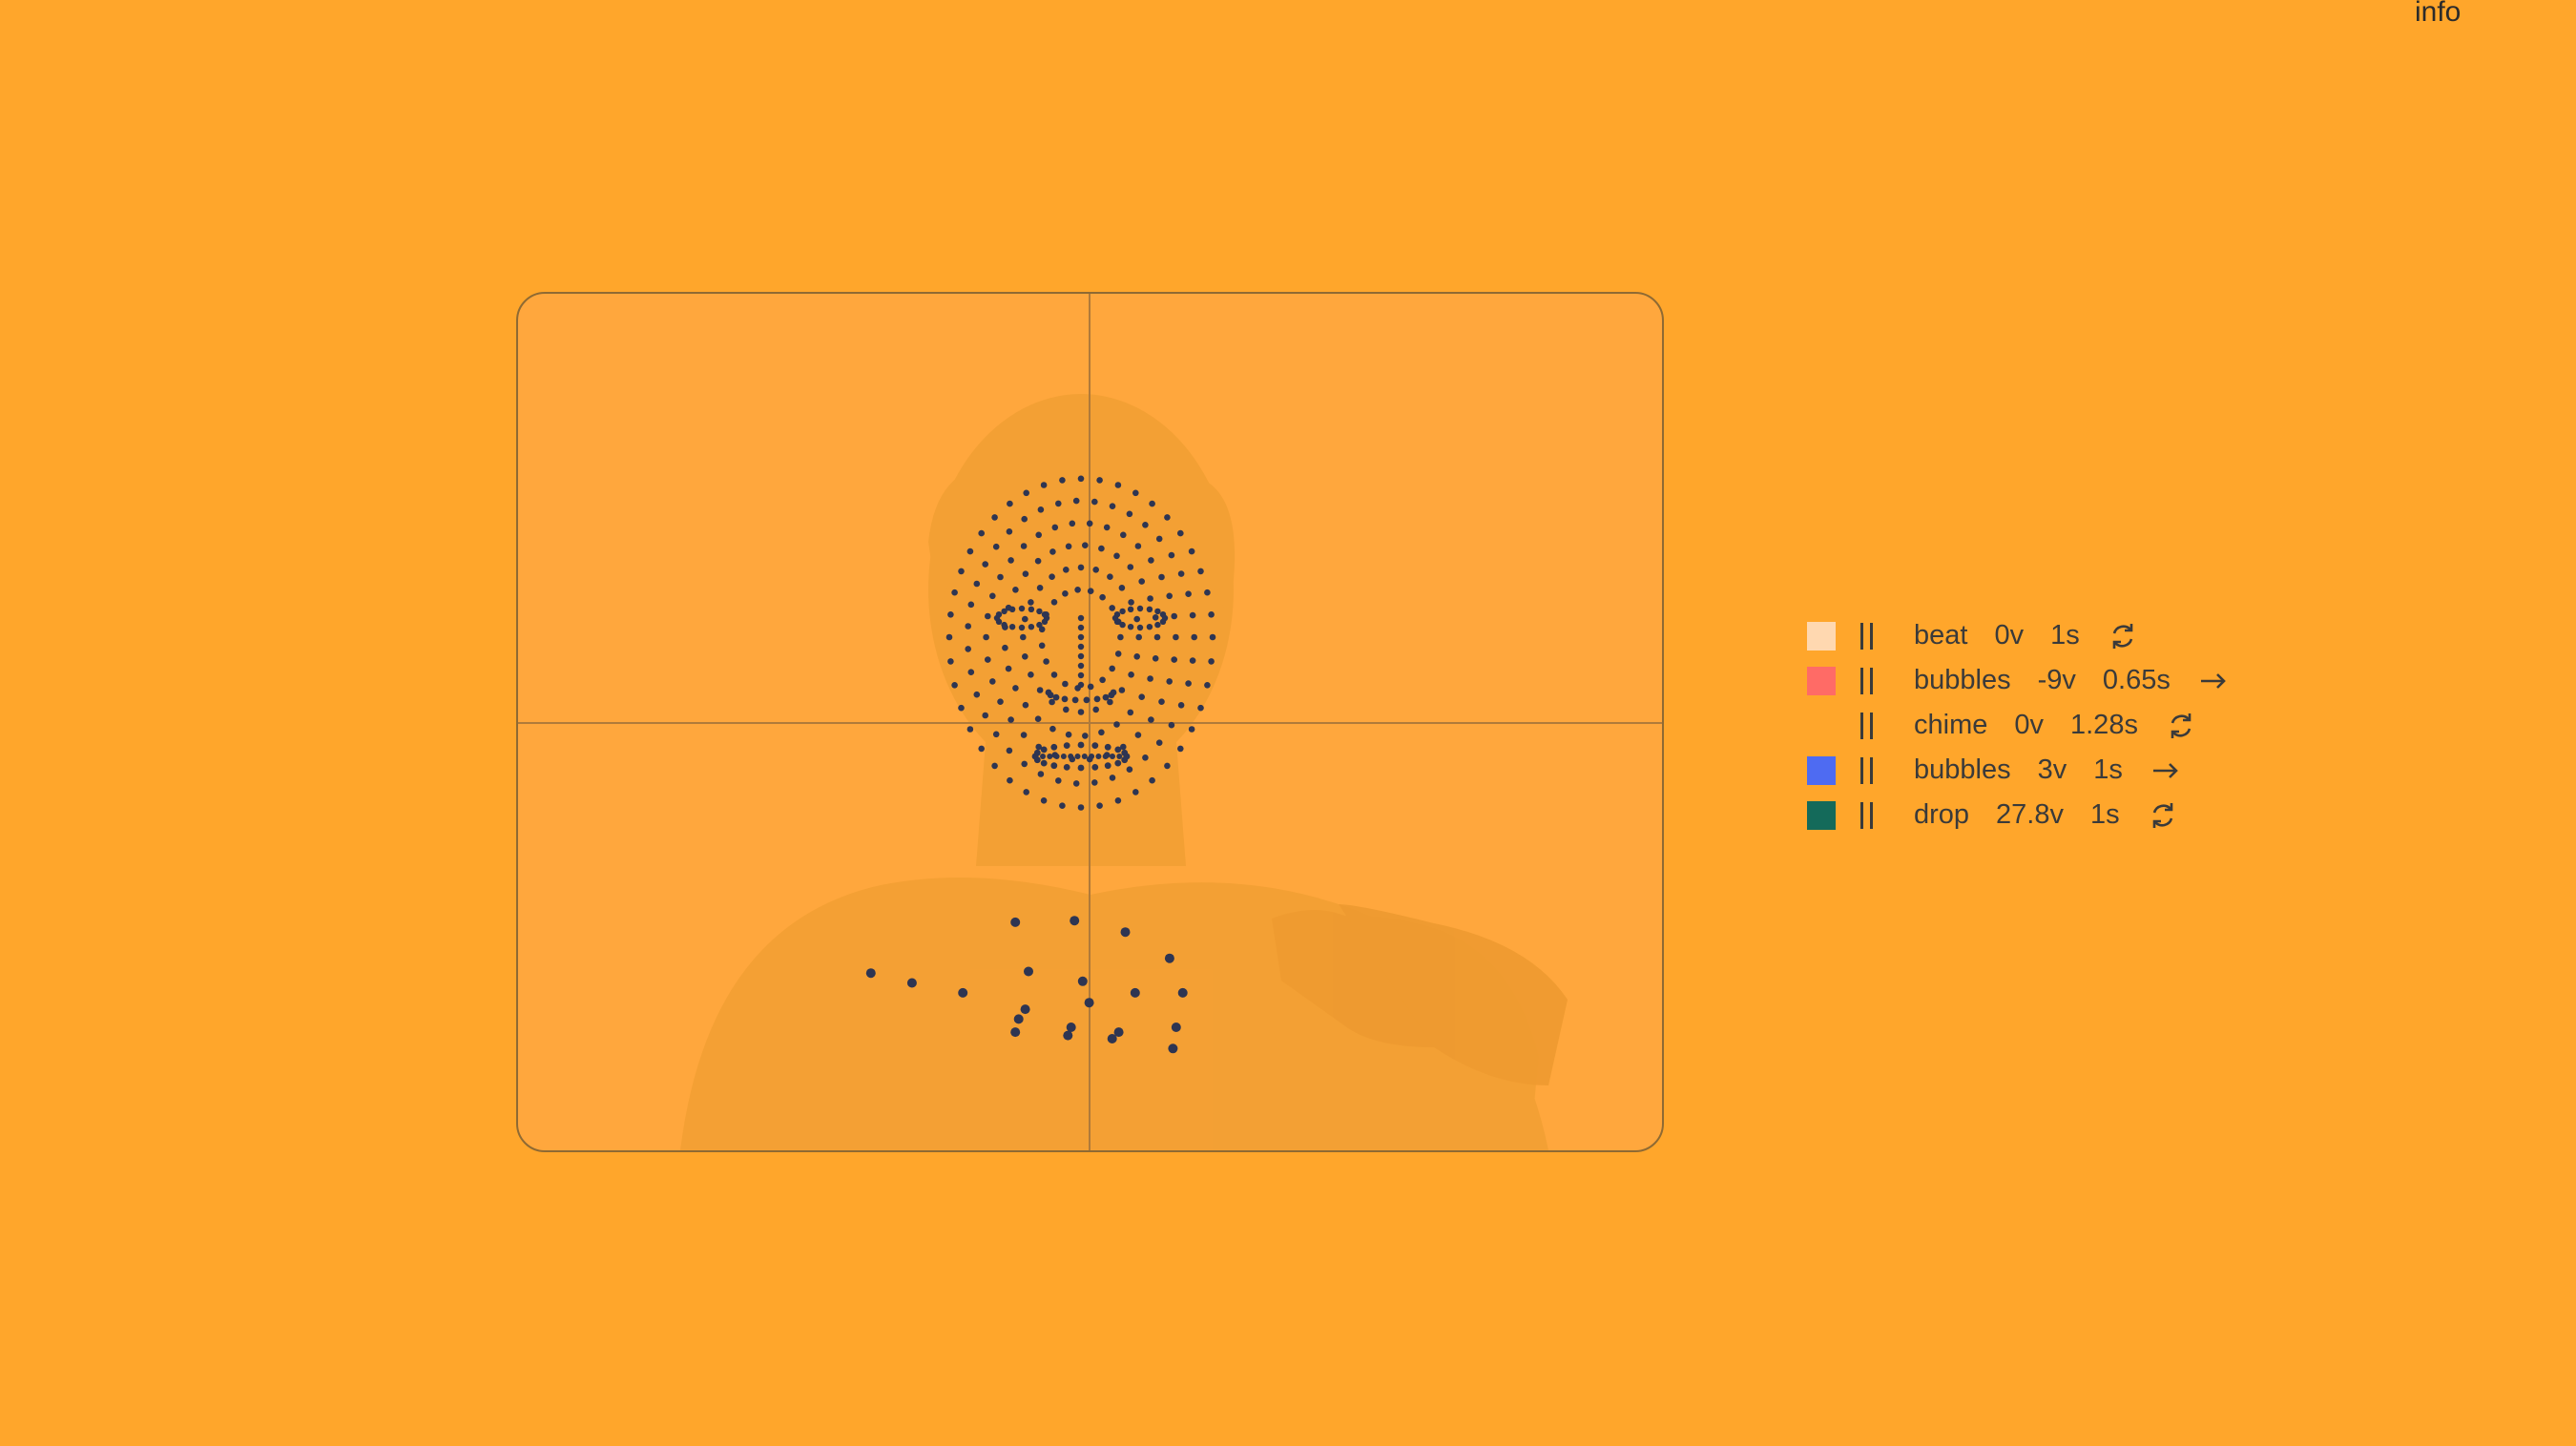 The width and height of the screenshot is (2576, 1446). What do you see at coordinates (2009, 635) in the screenshot?
I see `sound-volume: 0v` at bounding box center [2009, 635].